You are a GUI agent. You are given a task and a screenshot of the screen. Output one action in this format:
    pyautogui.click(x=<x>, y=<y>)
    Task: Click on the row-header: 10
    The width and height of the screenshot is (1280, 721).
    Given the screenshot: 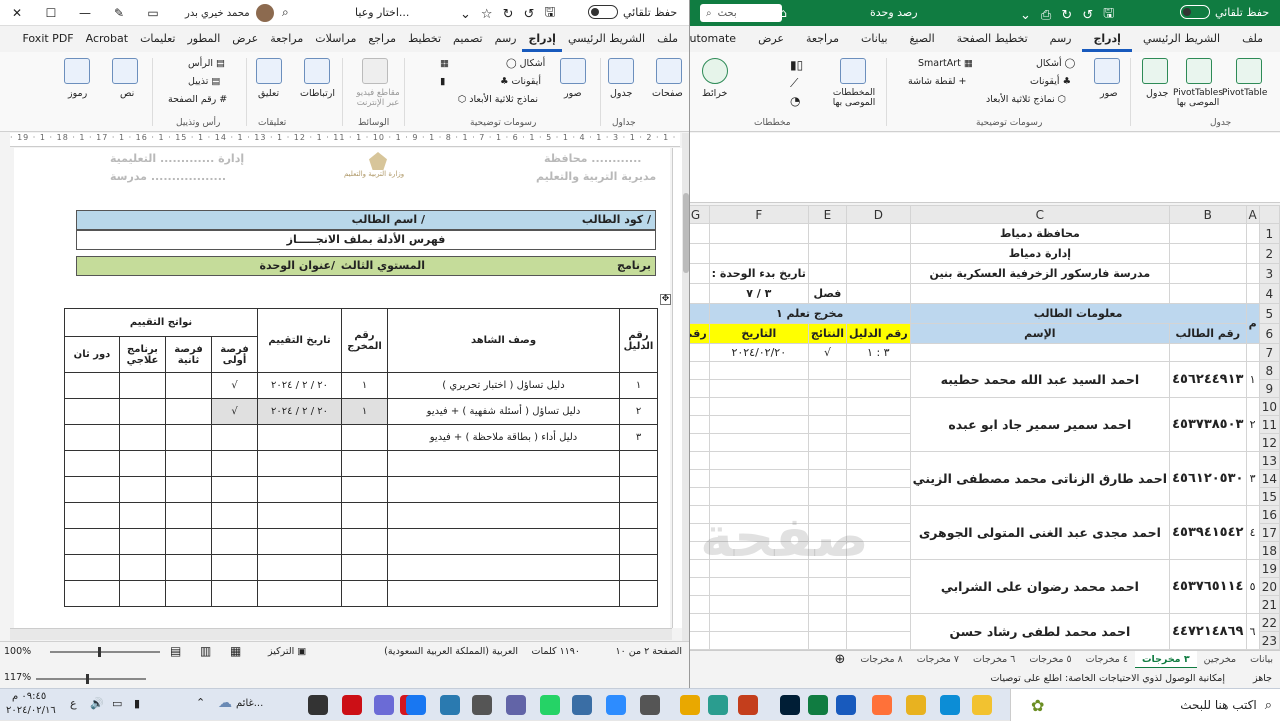 What is the action you would take?
    pyautogui.click(x=1269, y=406)
    